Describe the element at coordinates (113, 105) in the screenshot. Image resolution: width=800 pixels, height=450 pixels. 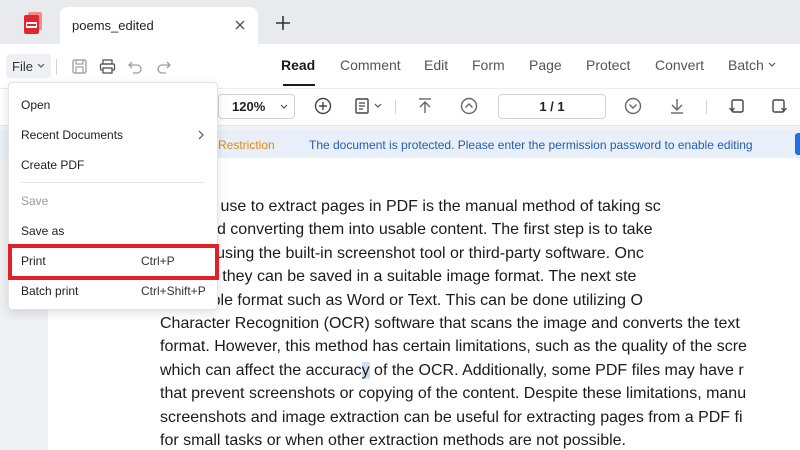
I see `menu-item-open: Open` at that location.